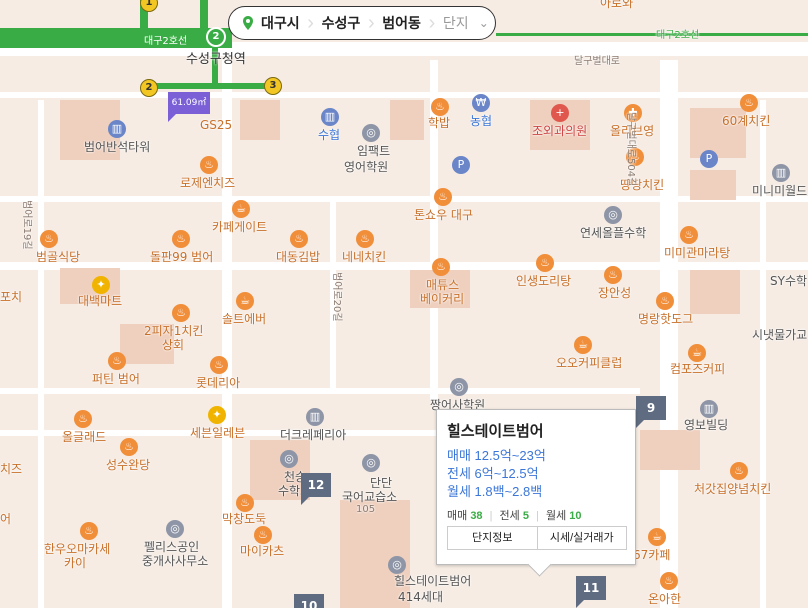  Describe the element at coordinates (481, 121) in the screenshot. I see `poi-label: 농협` at that location.